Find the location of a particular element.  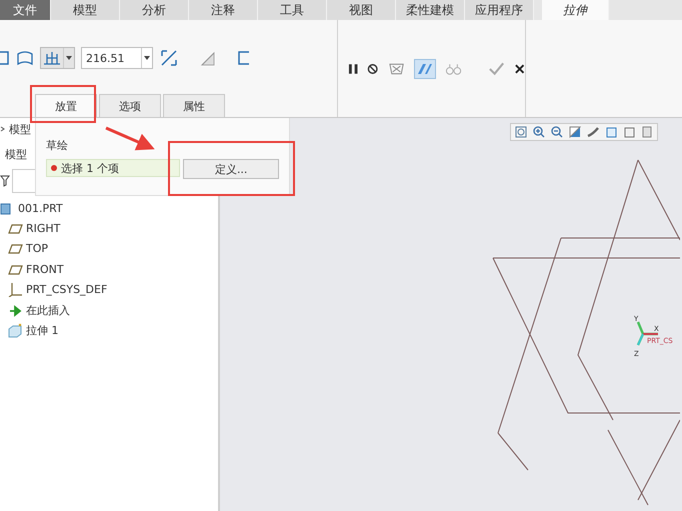

pause-icon is located at coordinates (353, 69).